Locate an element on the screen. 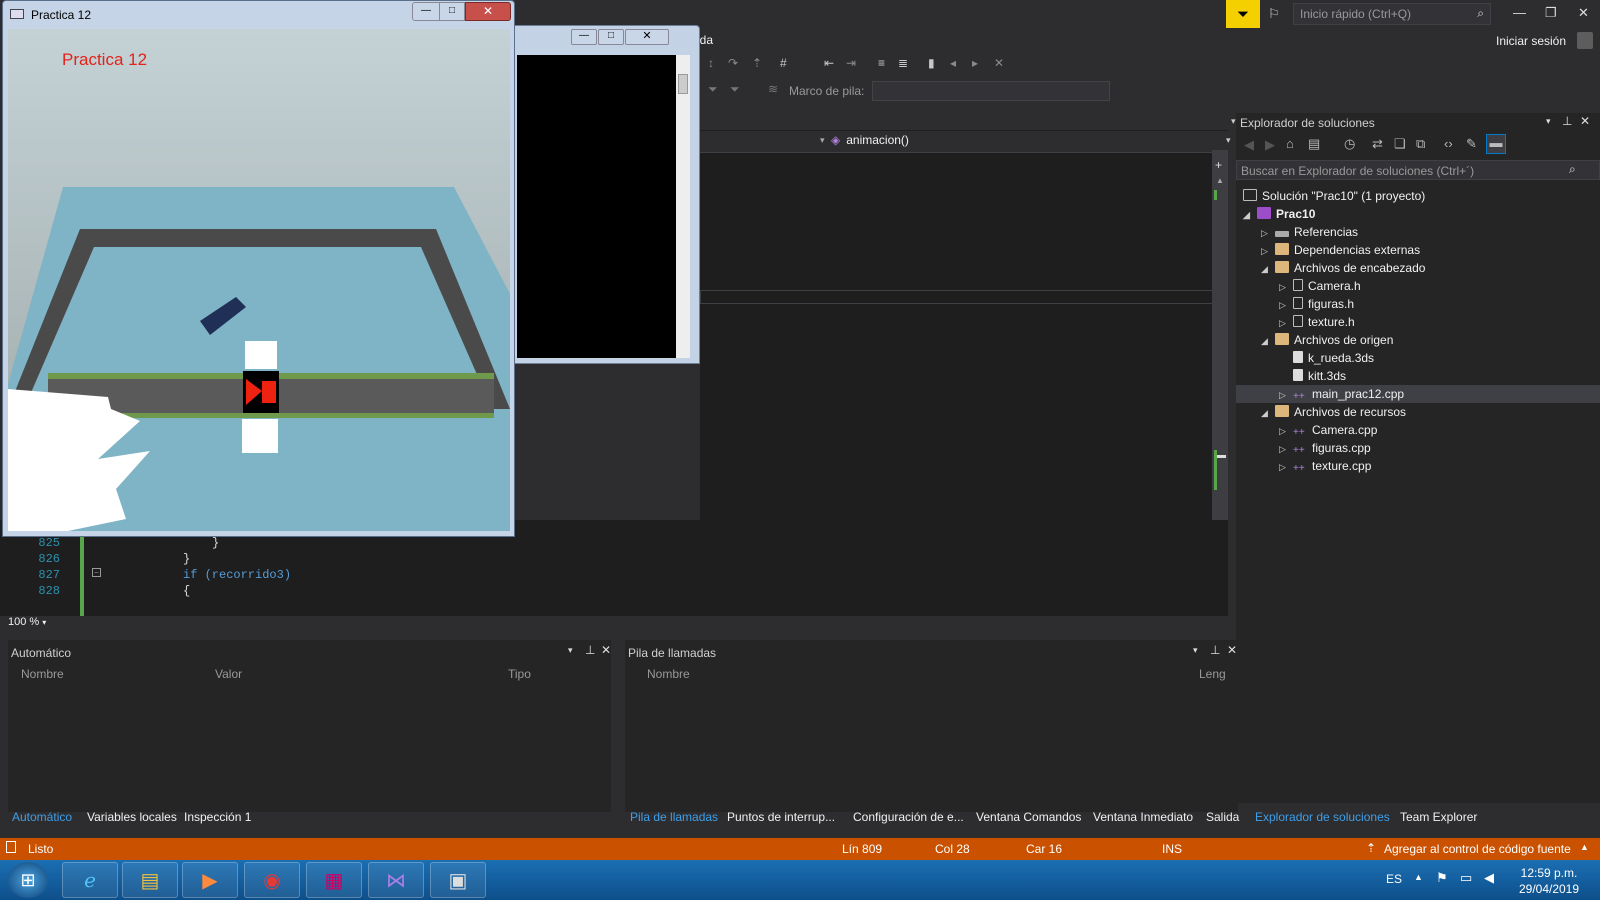  step-icon: ↕ is located at coordinates (711, 63).